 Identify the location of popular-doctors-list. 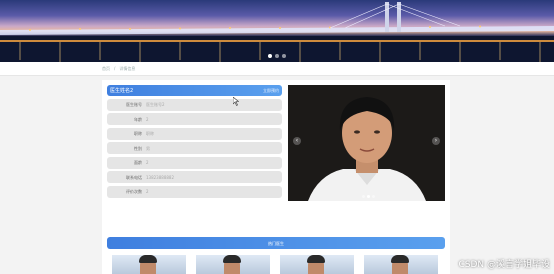
(275, 264).